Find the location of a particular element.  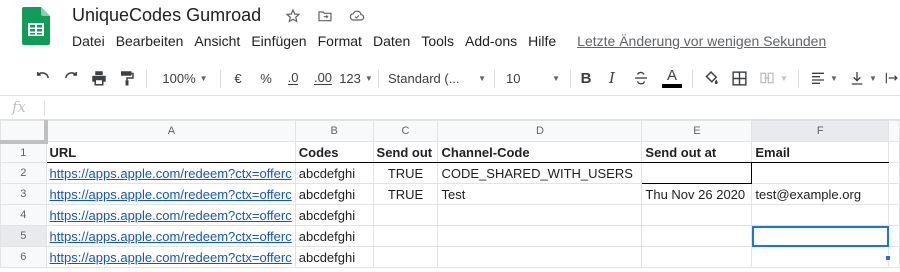

font-size-select: 10 ▼ is located at coordinates (533, 78).